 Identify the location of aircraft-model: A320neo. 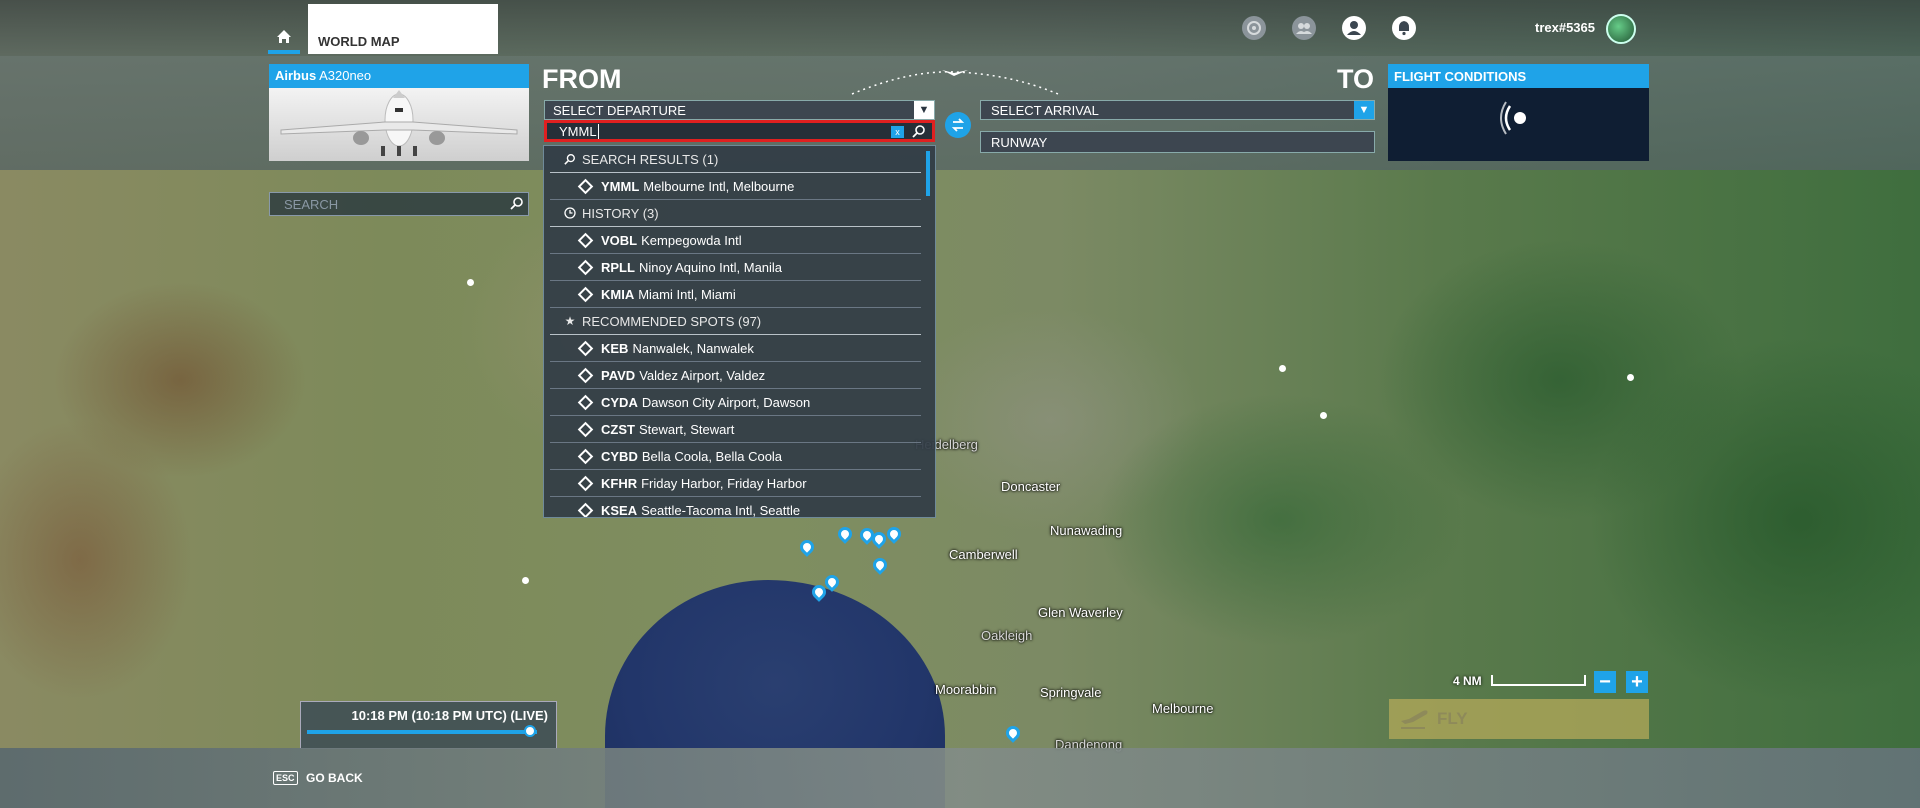
(345, 75).